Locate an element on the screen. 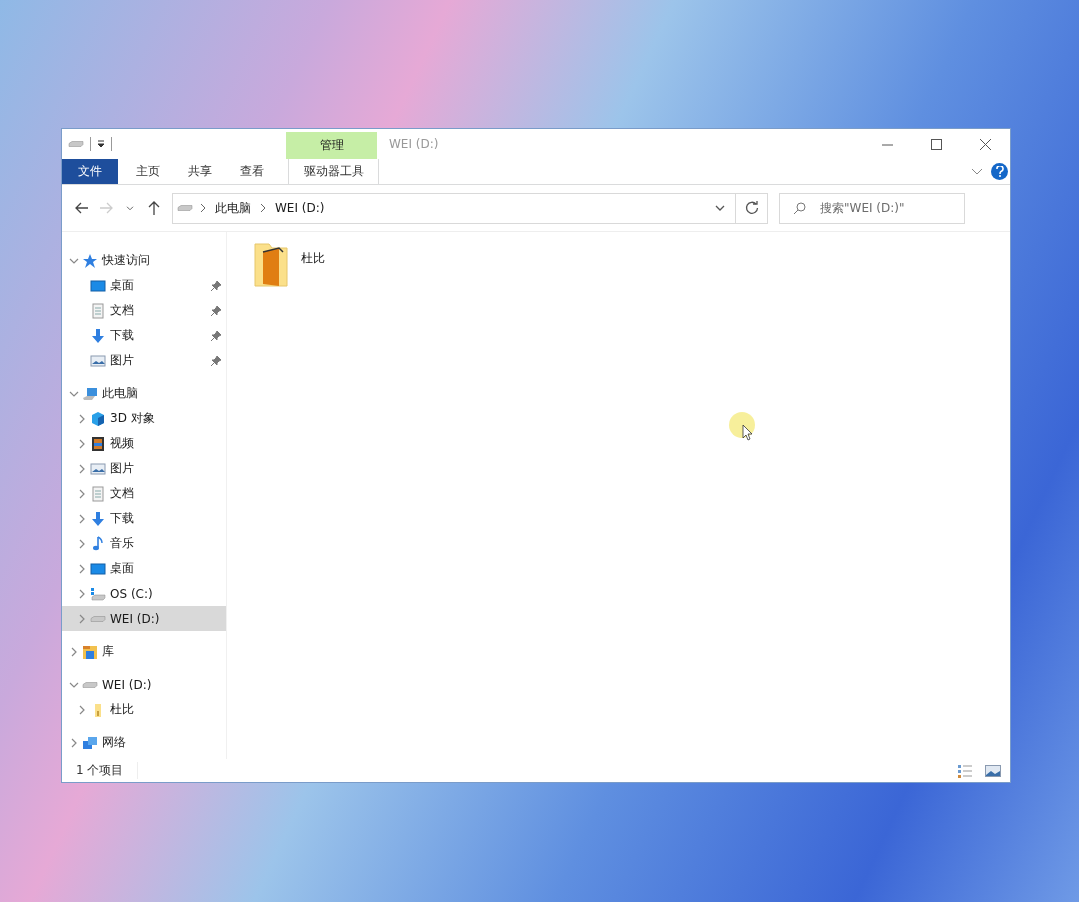  context-tab-header: 管理 is located at coordinates (331, 145).